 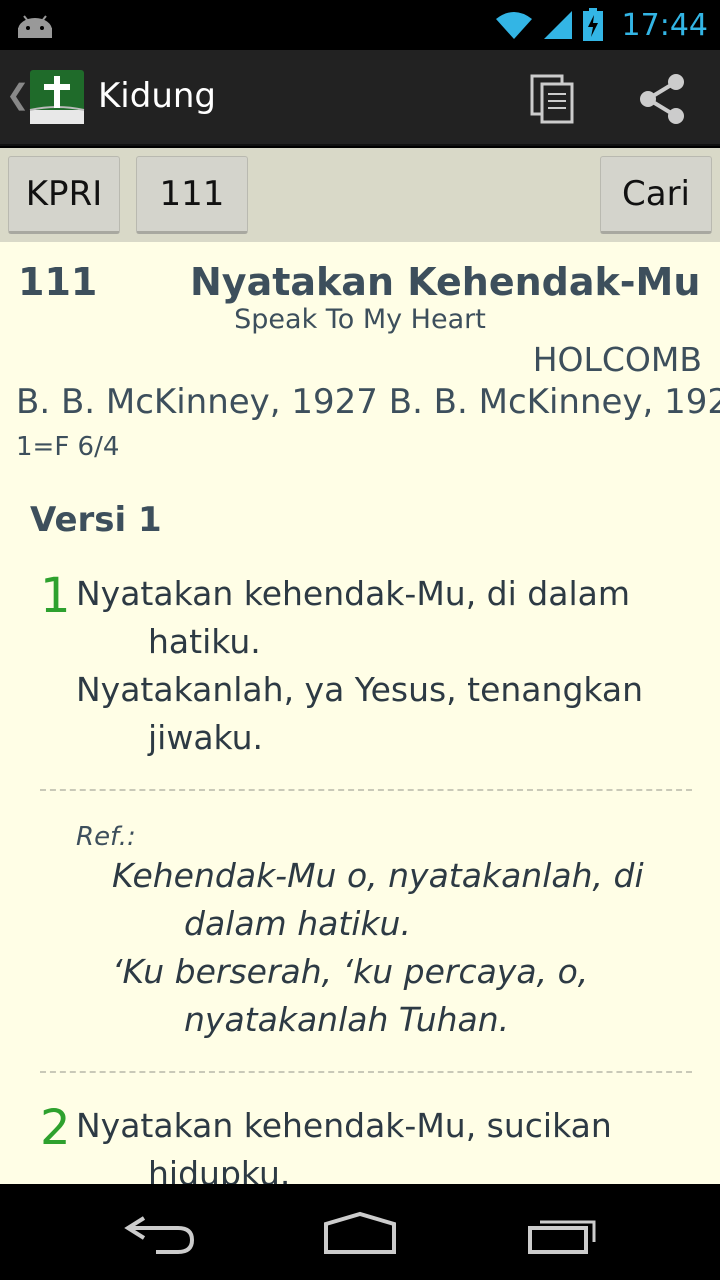 What do you see at coordinates (206, 737) in the screenshot?
I see `verse-line: jiwaku.` at bounding box center [206, 737].